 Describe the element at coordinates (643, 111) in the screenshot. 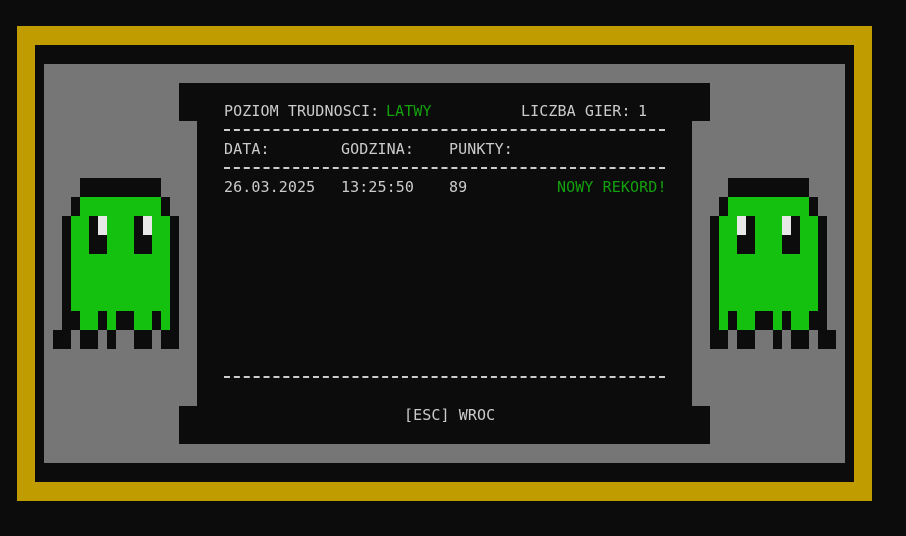

I see `games-count-value: 1` at that location.